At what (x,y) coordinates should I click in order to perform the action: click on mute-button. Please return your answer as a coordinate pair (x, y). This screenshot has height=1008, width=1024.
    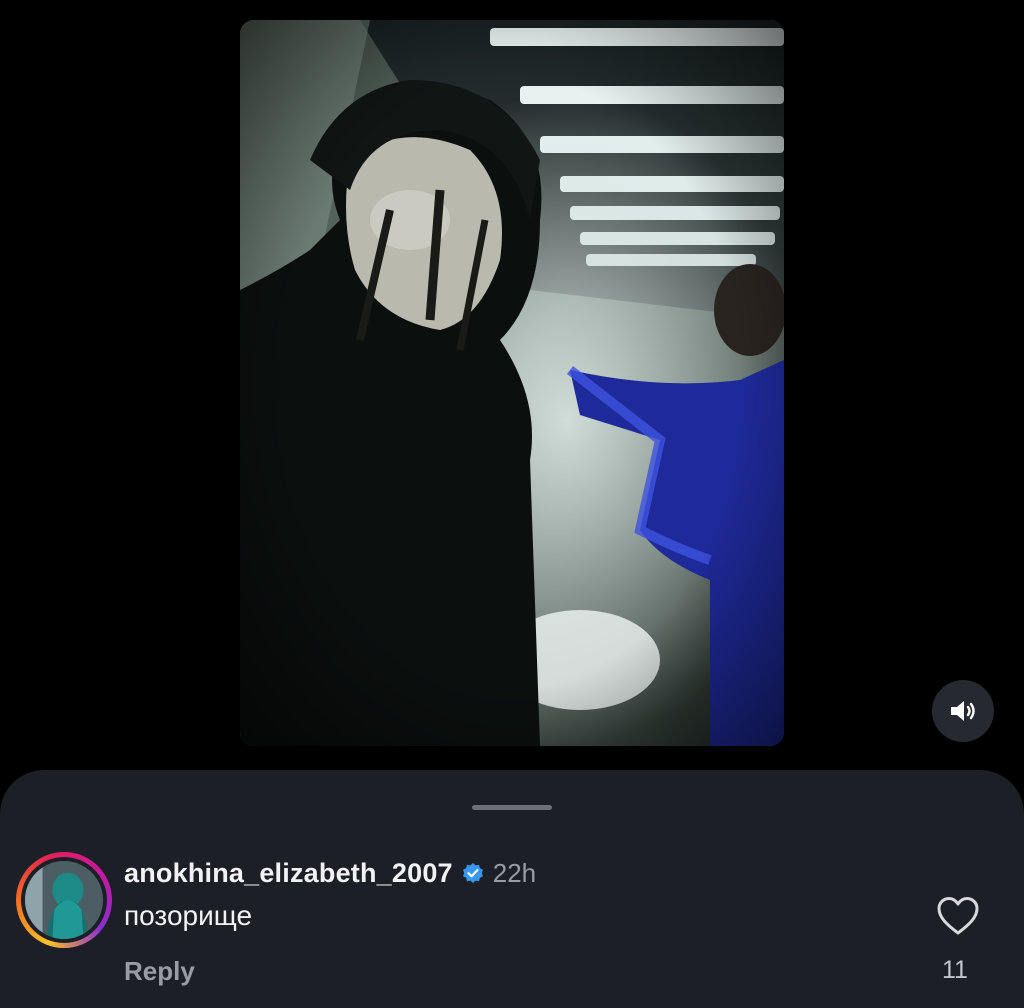
    Looking at the image, I should click on (963, 711).